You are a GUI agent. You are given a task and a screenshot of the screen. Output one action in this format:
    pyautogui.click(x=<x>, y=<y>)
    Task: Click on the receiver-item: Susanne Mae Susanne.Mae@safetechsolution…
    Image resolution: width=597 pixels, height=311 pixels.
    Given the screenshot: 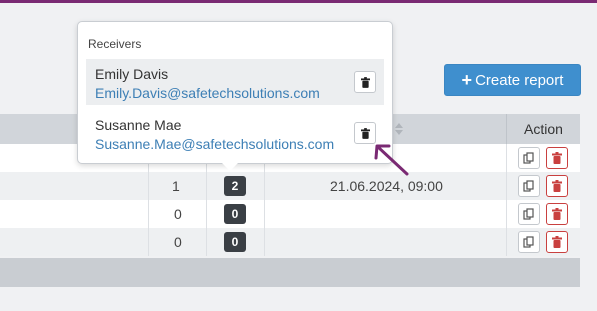 What is the action you would take?
    pyautogui.click(x=235, y=133)
    